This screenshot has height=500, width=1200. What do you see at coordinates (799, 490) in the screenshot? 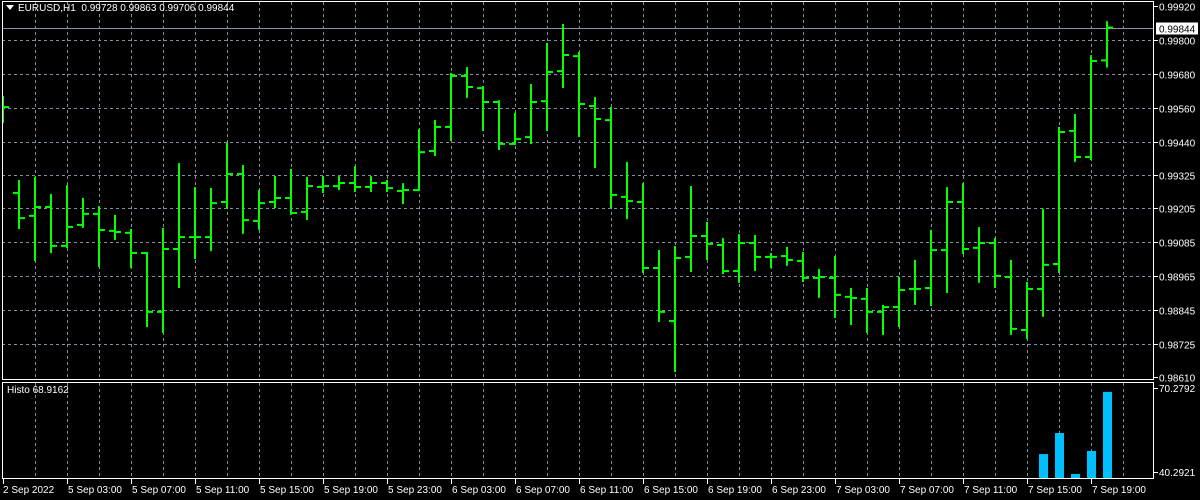
I see `time-tick-label: 6 Sep 23:00` at bounding box center [799, 490].